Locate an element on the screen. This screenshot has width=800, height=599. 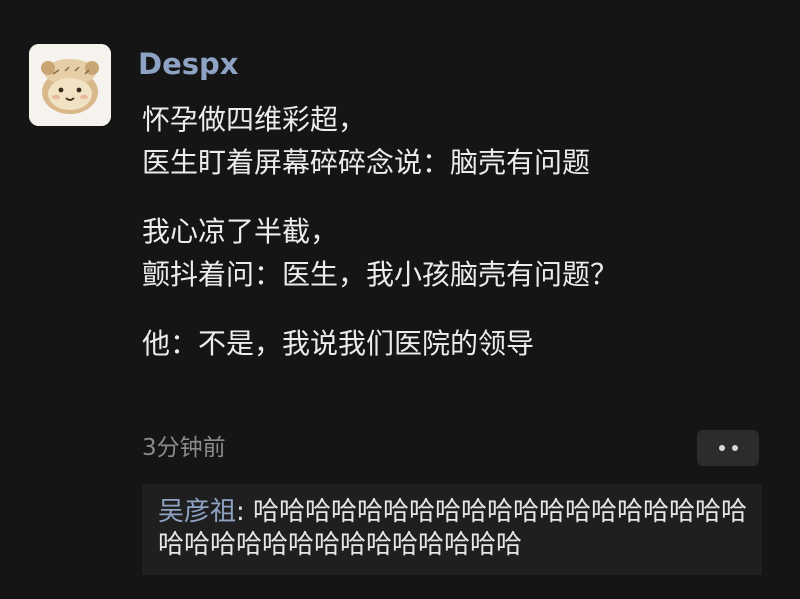
post-line: 他：不是，我说我们医院的领导 is located at coordinates (338, 343).